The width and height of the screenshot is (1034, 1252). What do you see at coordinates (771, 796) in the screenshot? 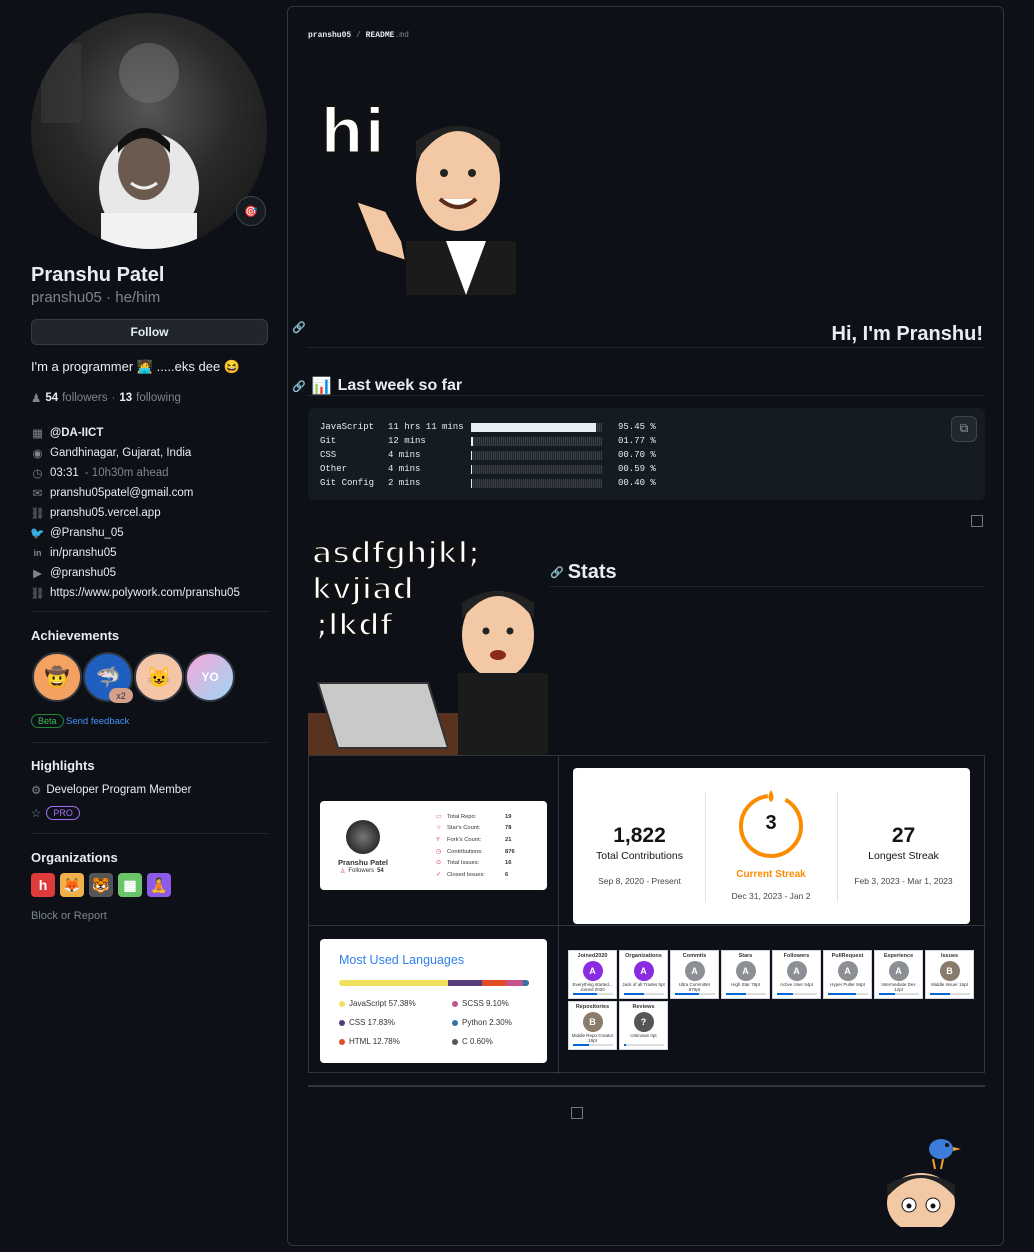
I see `flame-icon` at bounding box center [771, 796].